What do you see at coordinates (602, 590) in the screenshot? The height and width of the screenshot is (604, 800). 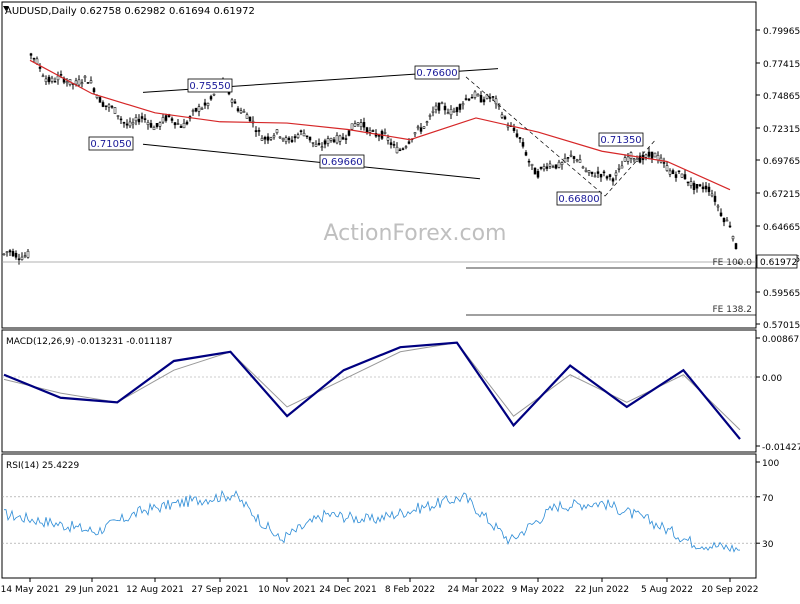 I see `x-tick-label: 22 Jun 2022` at bounding box center [602, 590].